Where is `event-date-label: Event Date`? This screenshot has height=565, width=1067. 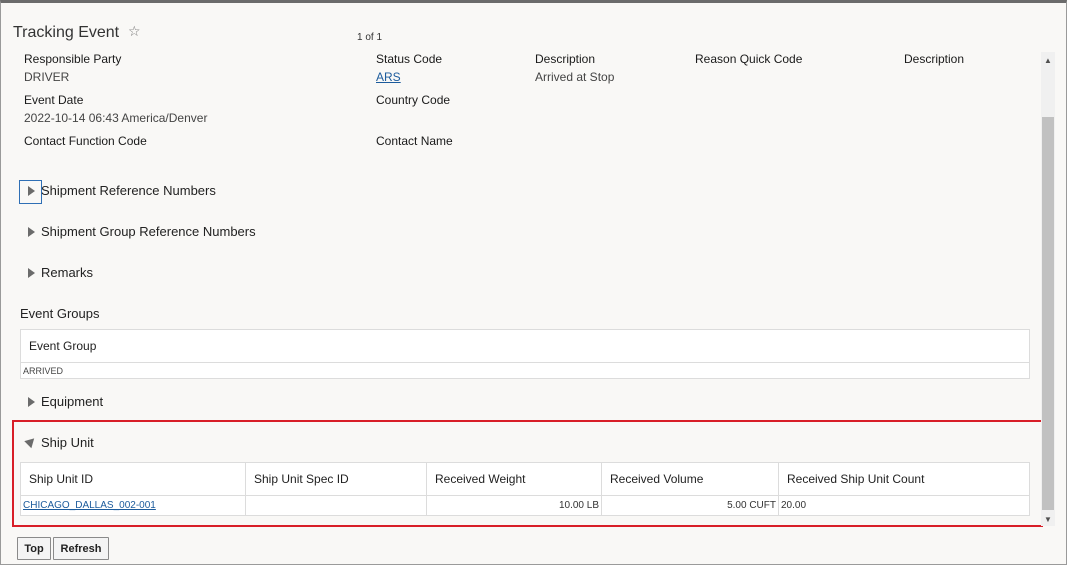 event-date-label: Event Date is located at coordinates (54, 100).